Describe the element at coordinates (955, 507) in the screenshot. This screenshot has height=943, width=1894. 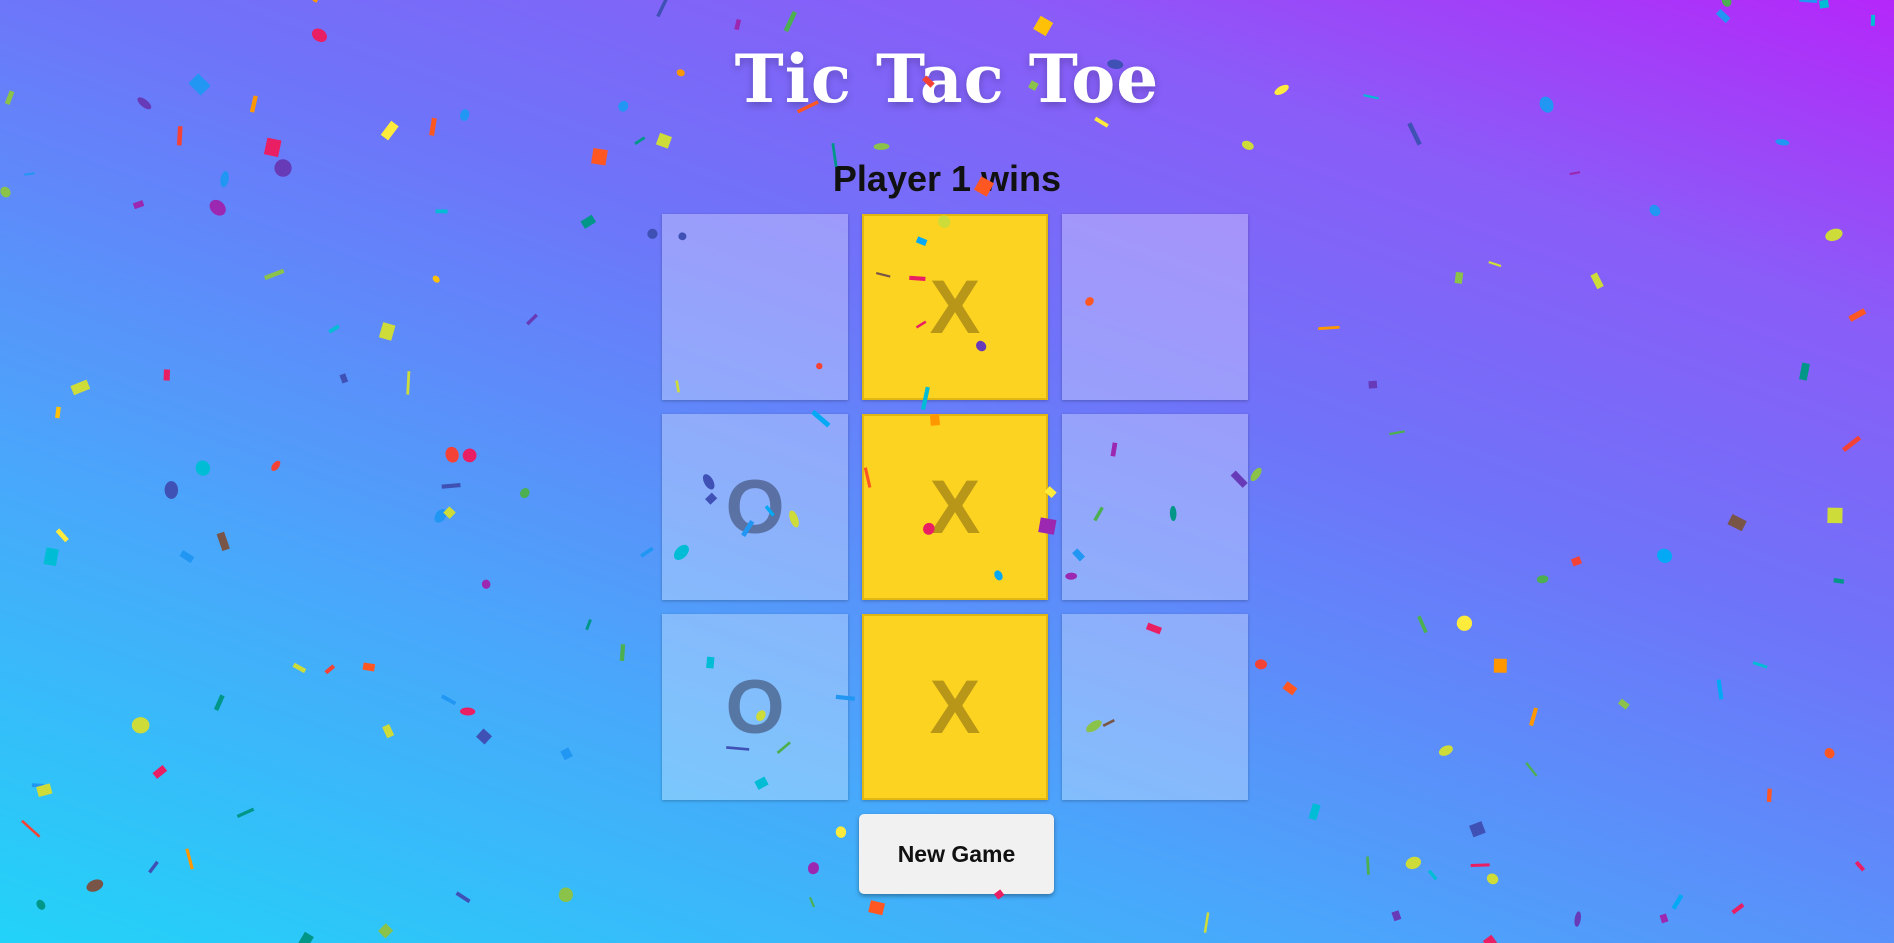
I see `cell-1-1: X` at that location.